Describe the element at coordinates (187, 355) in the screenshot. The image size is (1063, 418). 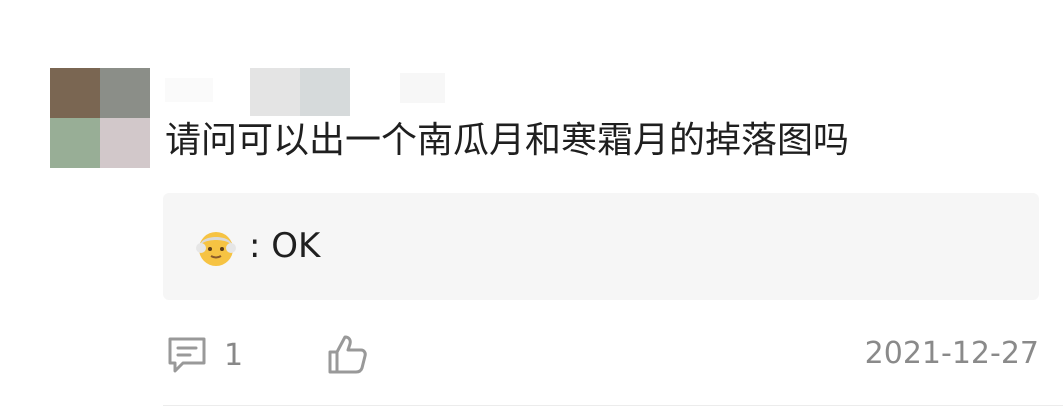
I see `comment-bubble-icon` at that location.